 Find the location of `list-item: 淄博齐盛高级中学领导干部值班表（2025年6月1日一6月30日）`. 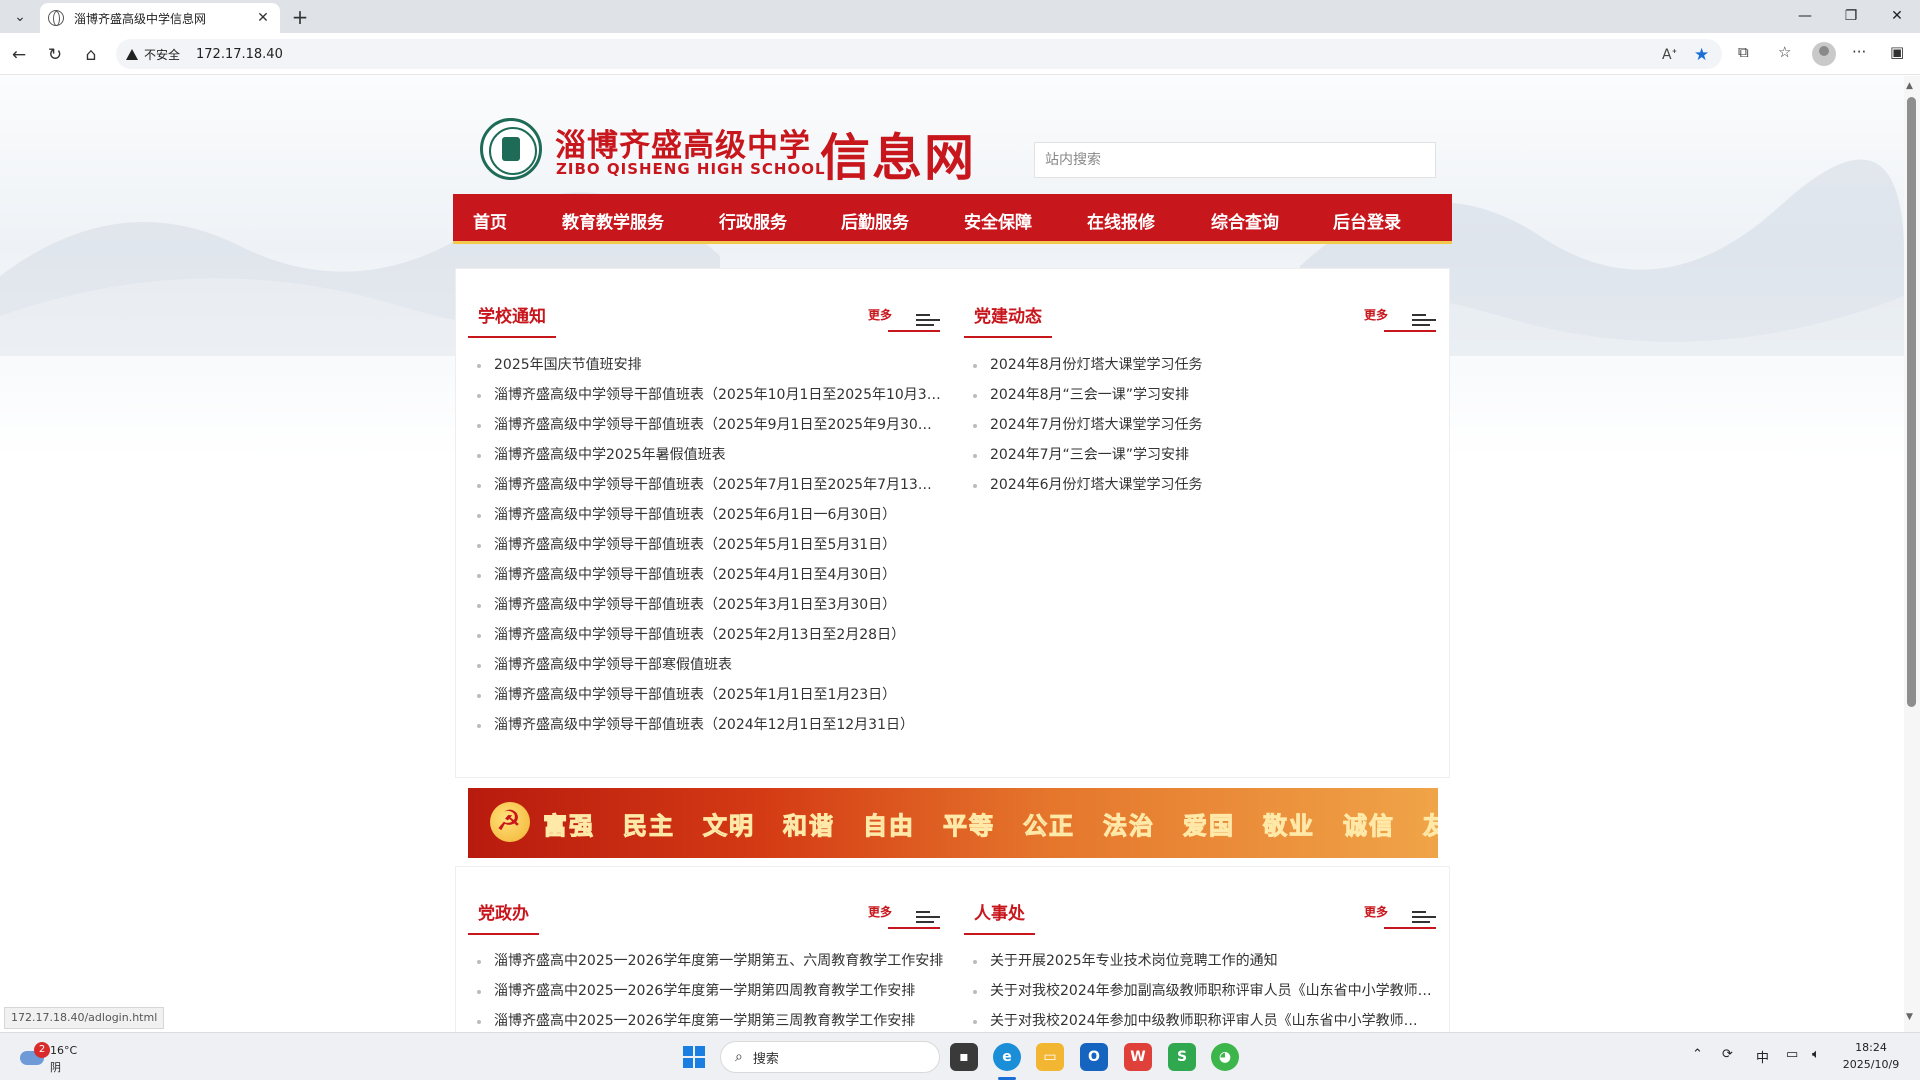

list-item: 淄博齐盛高级中学领导干部值班表（2025年6月1日一6月30日） is located at coordinates (709, 515).